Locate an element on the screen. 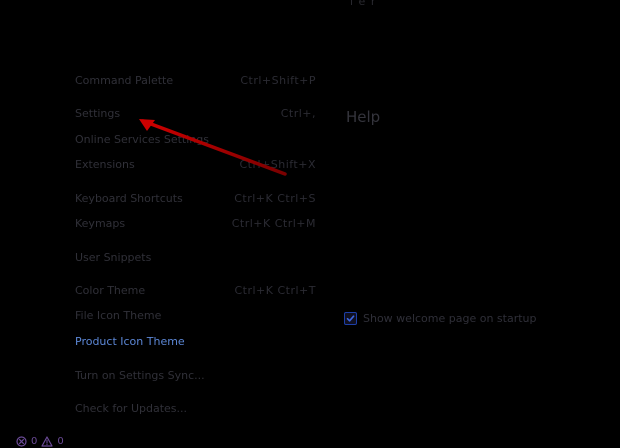 Image resolution: width=620 pixels, height=448 pixels. menu-item-product-icon-theme: Product Icon Theme is located at coordinates (195, 341).